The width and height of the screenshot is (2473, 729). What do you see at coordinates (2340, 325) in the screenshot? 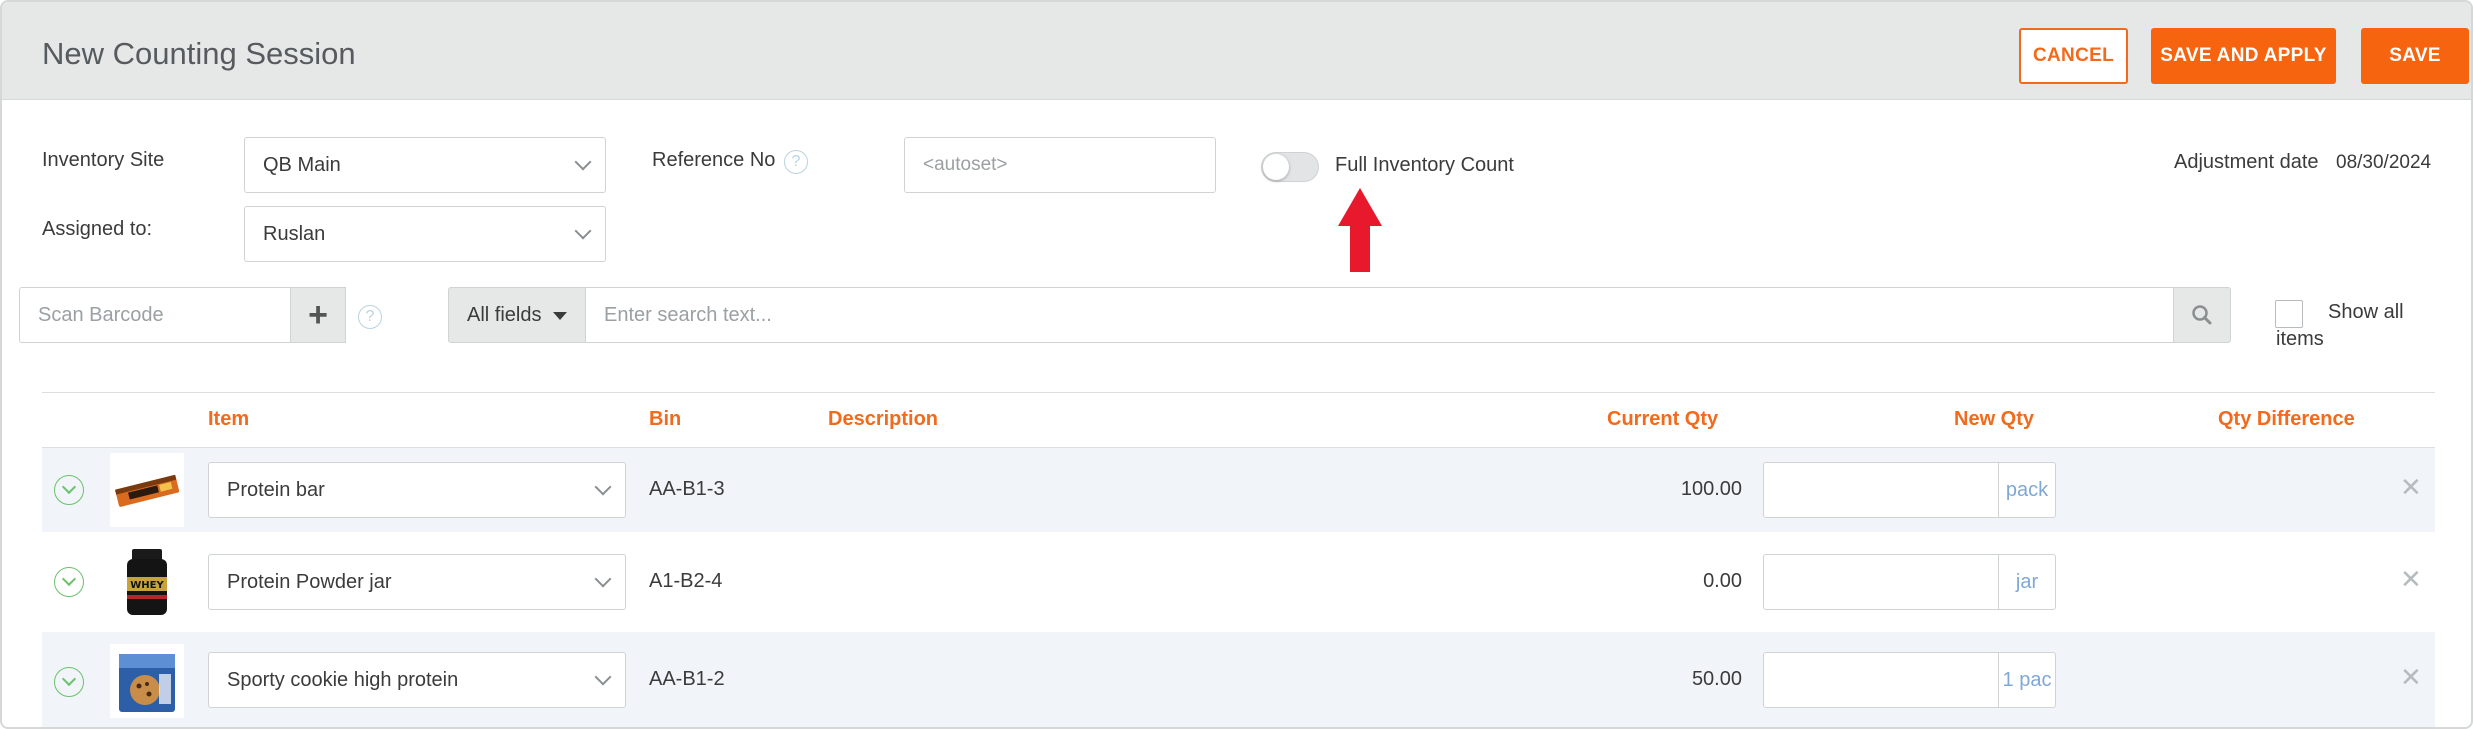
I see `show-all-items-label: Show all items` at bounding box center [2340, 325].